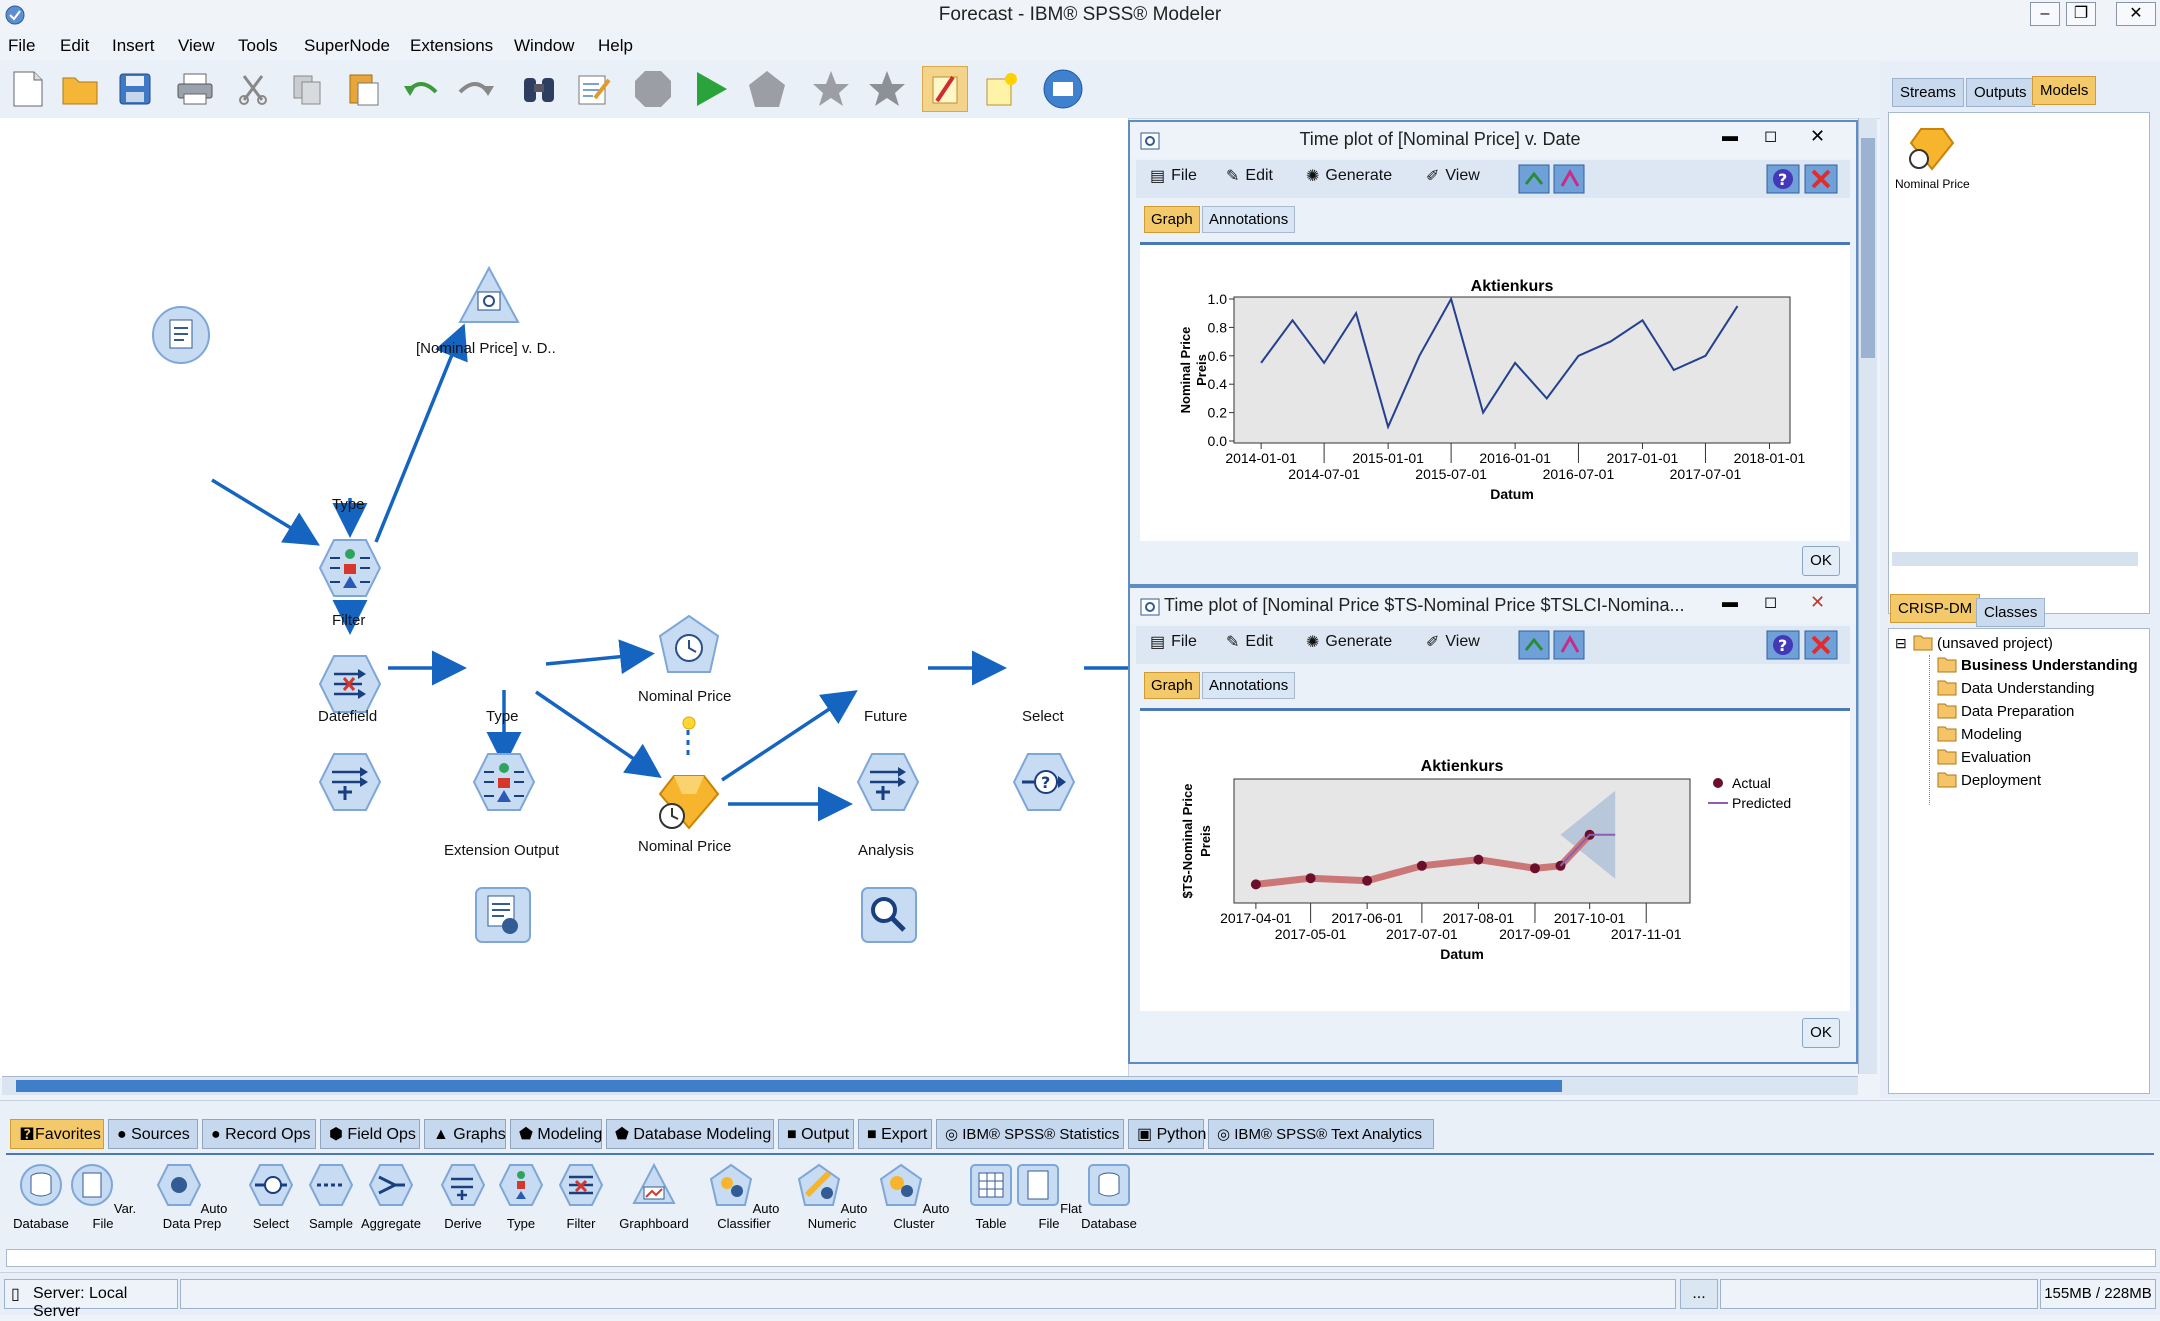 This screenshot has height=1321, width=2160. I want to click on restore-button: ❐, so click(2081, 14).